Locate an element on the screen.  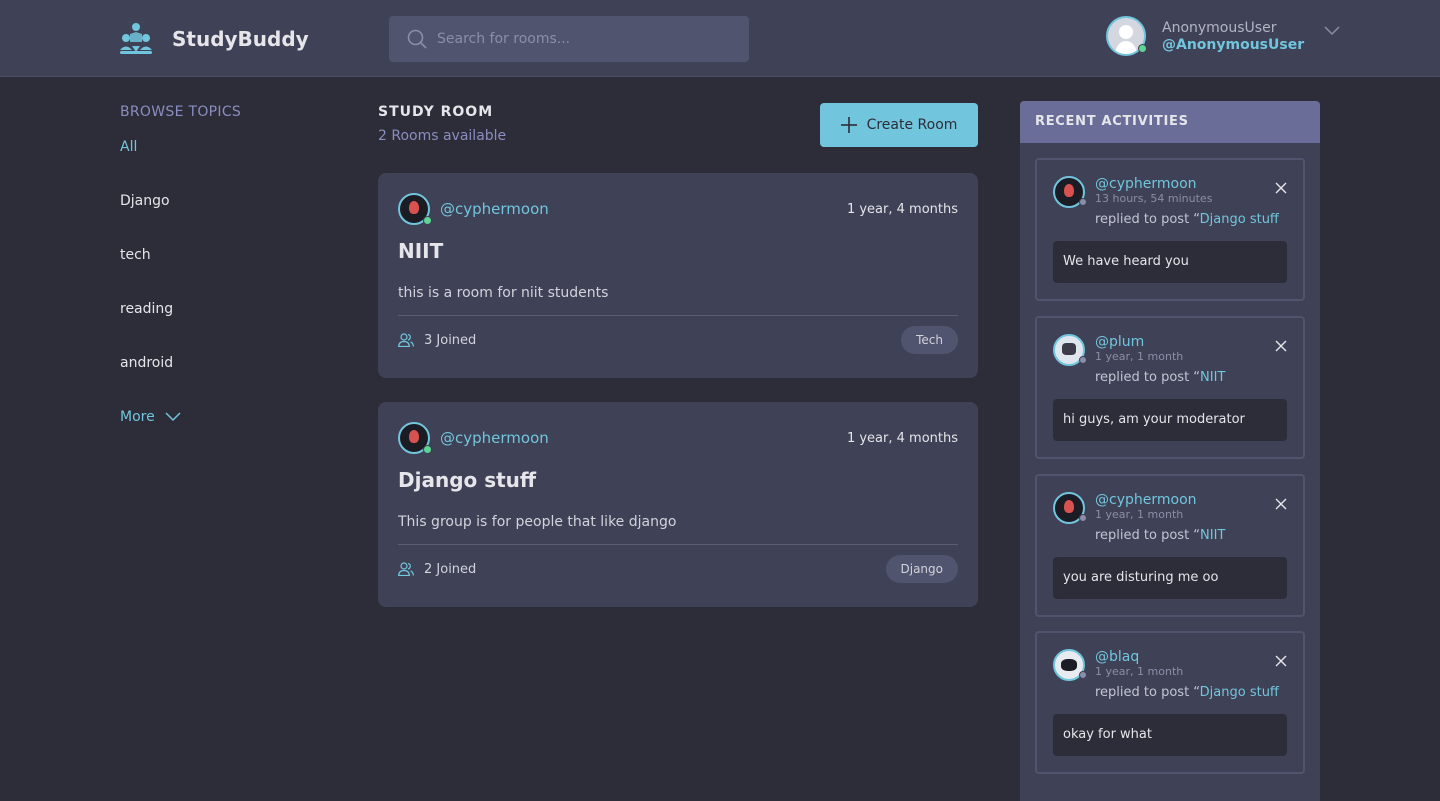
search-bar is located at coordinates (569, 39).